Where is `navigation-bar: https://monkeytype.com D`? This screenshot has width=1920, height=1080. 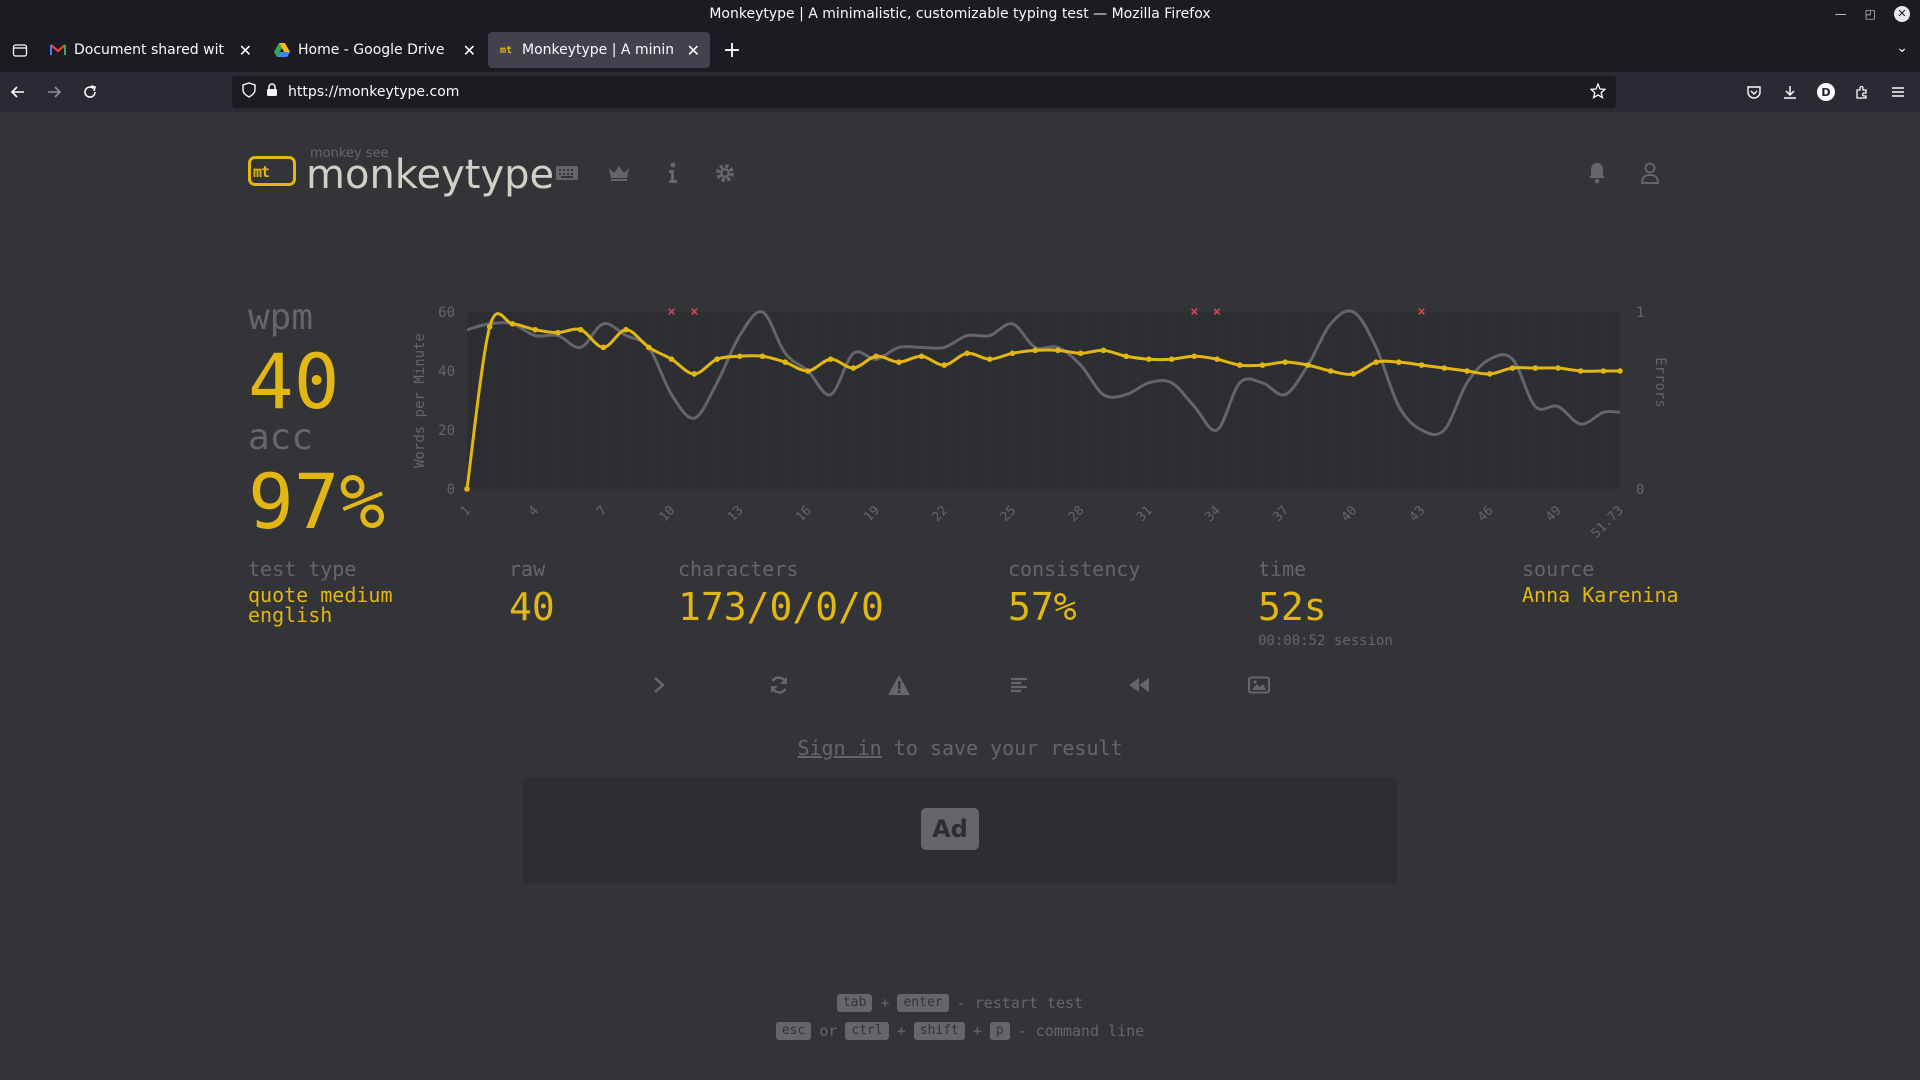 navigation-bar: https://monkeytype.com D is located at coordinates (960, 92).